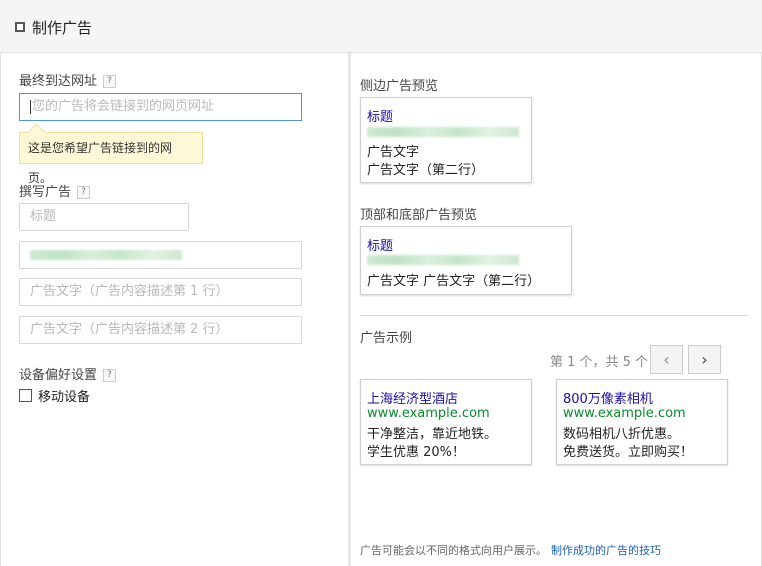  I want to click on blurred-display-url, so click(106, 255).